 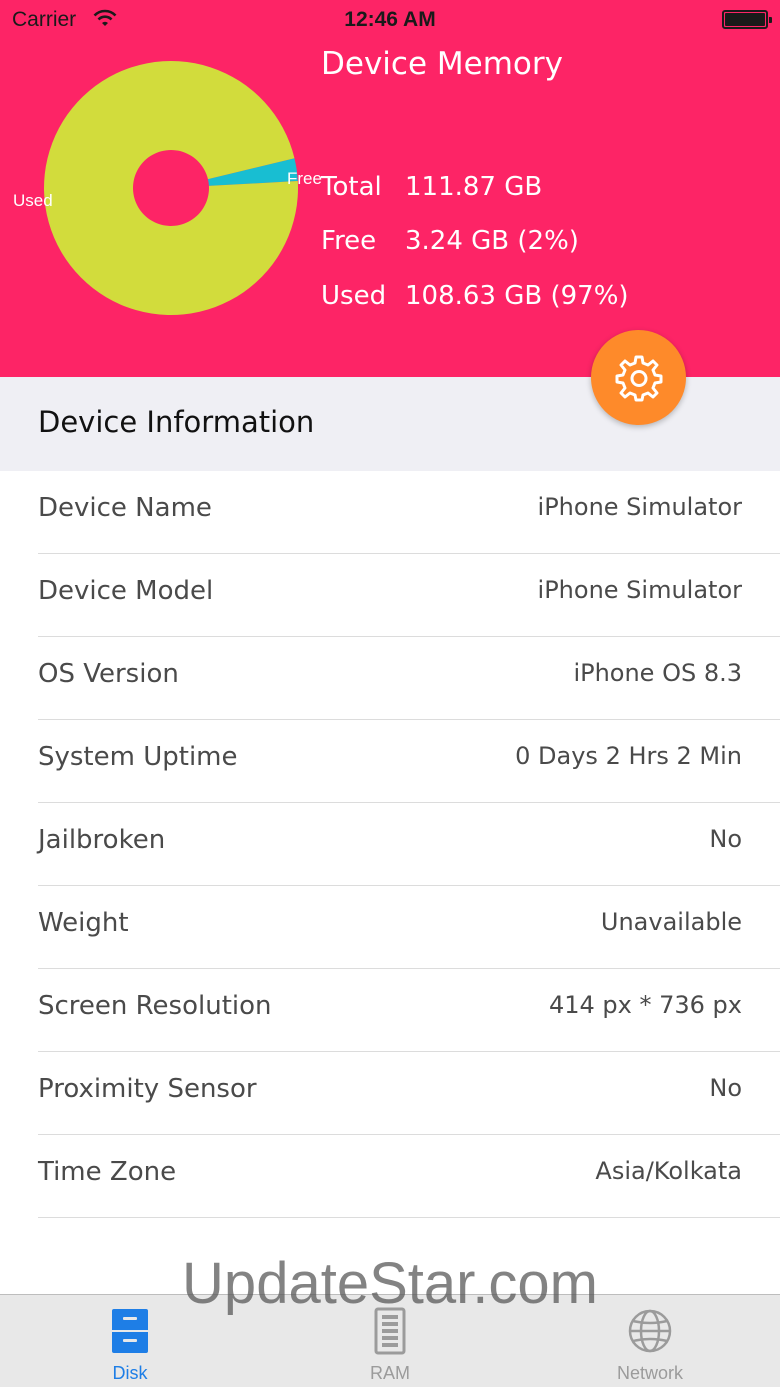 What do you see at coordinates (671, 922) in the screenshot?
I see `info-value: Unavailable` at bounding box center [671, 922].